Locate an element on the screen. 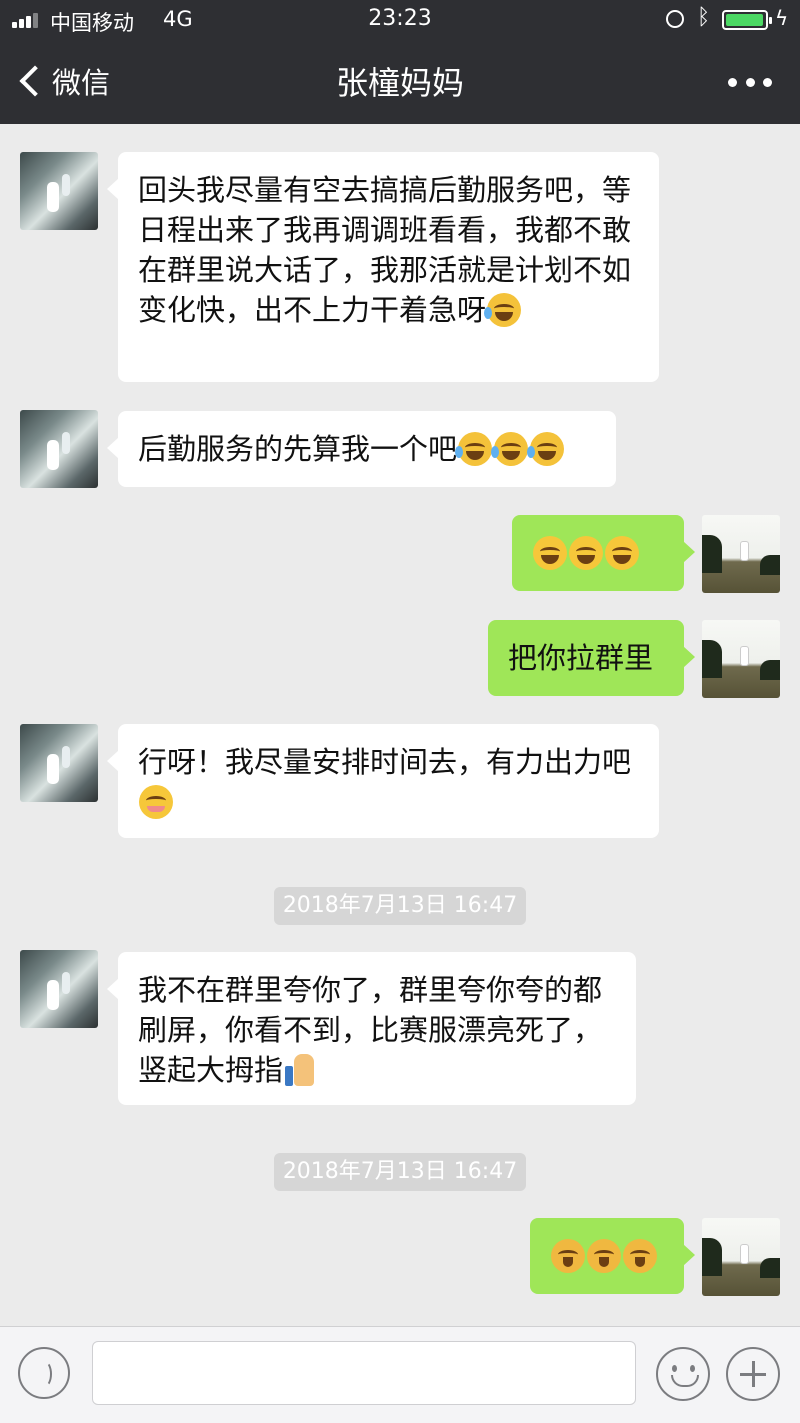 The width and height of the screenshot is (800, 1423). message-bubble-received: 行呀！我尽量安排时间去，有力出力吧 is located at coordinates (383, 781).